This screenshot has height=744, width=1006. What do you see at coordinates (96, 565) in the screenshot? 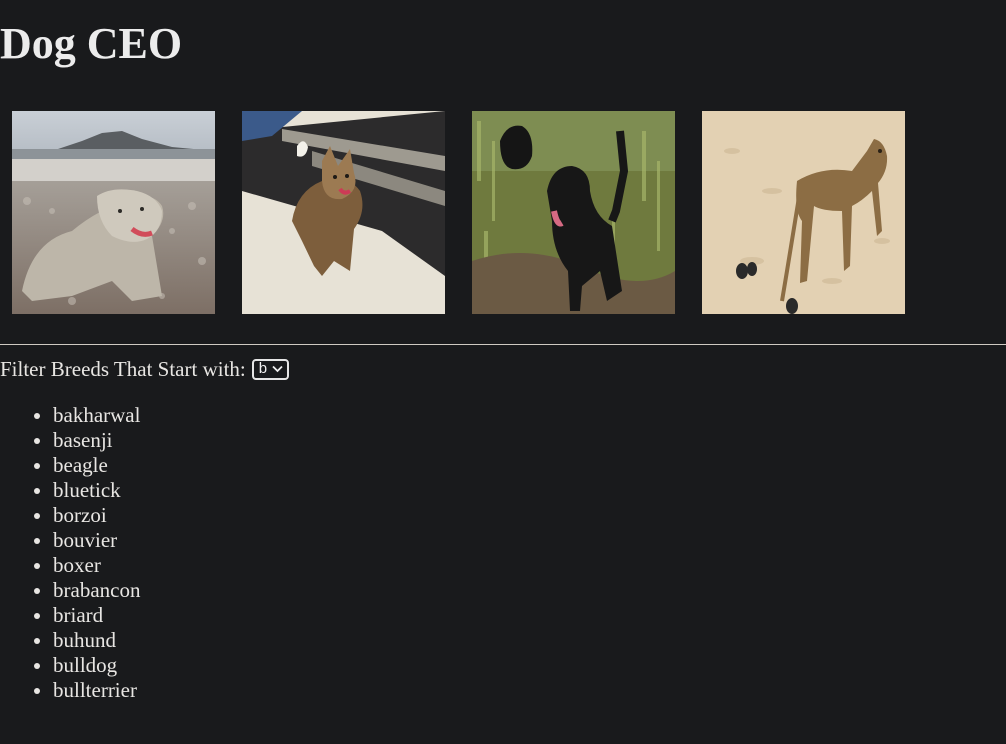
I see `list-item: boxer` at bounding box center [96, 565].